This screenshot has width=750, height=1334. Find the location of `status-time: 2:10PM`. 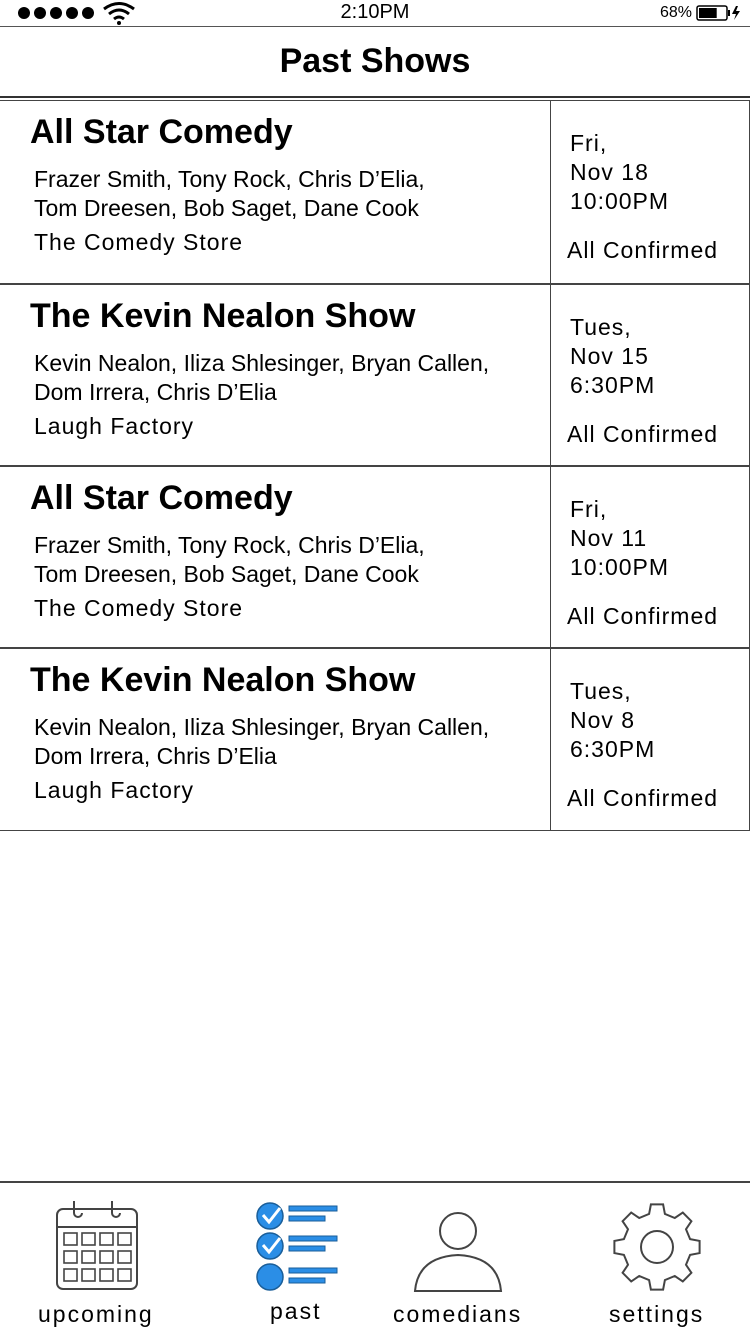

status-time: 2:10PM is located at coordinates (375, 12).